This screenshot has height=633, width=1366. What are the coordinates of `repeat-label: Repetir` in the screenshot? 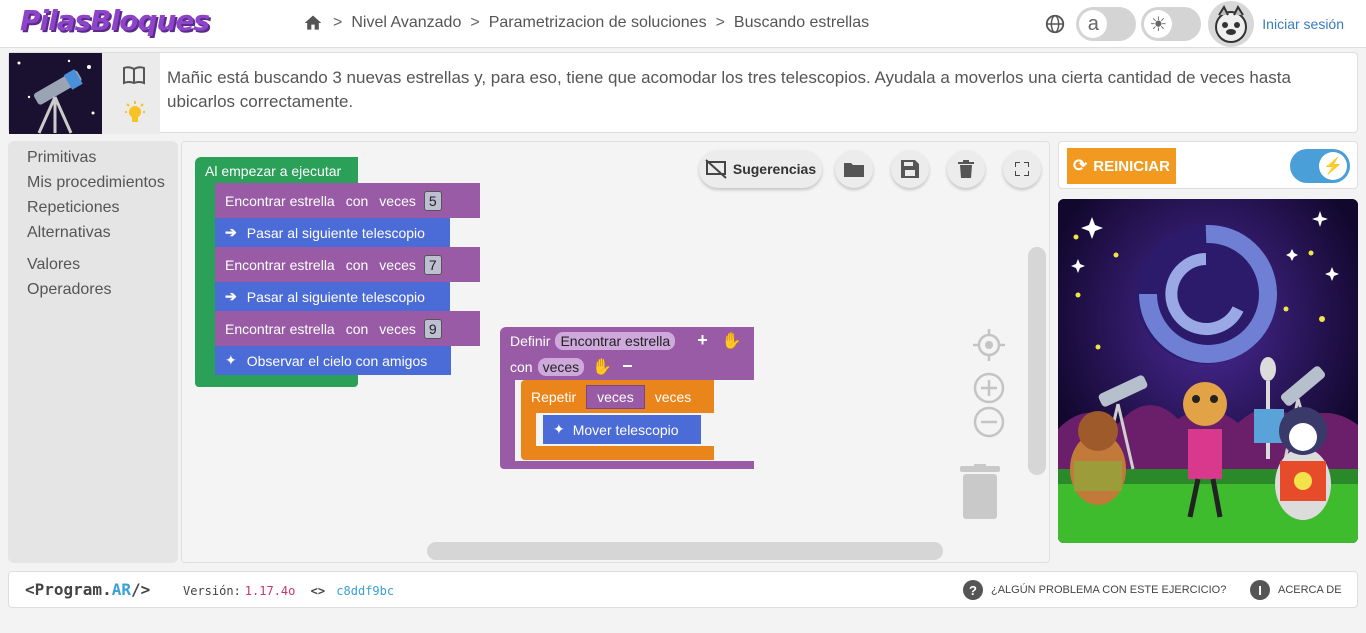 It's located at (554, 397).